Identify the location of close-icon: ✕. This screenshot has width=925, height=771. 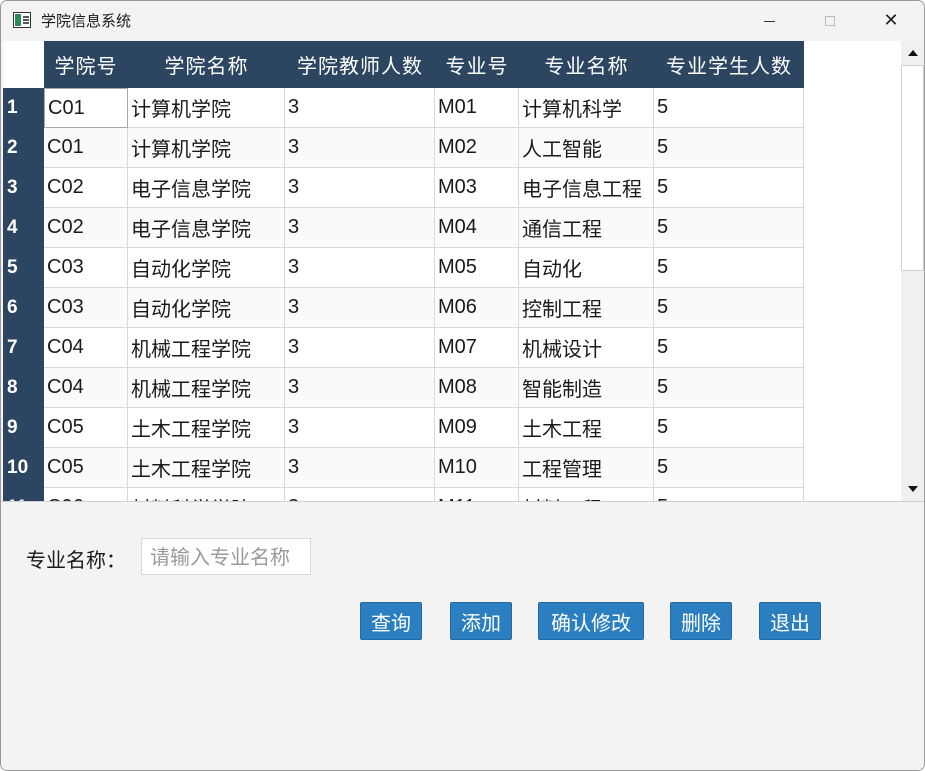
(891, 20).